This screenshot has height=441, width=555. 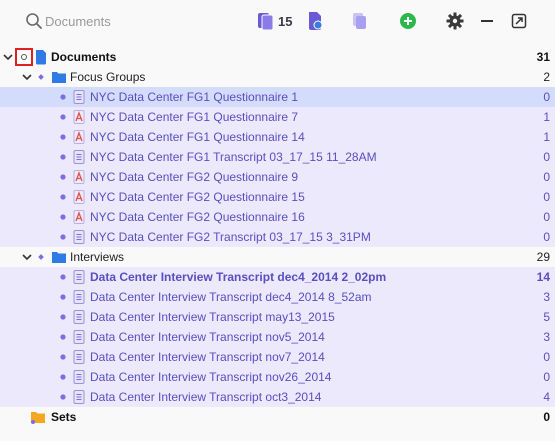 I want to click on list-item: NYC Data Center FG2 Questionnaire 15 0, so click(x=277, y=197).